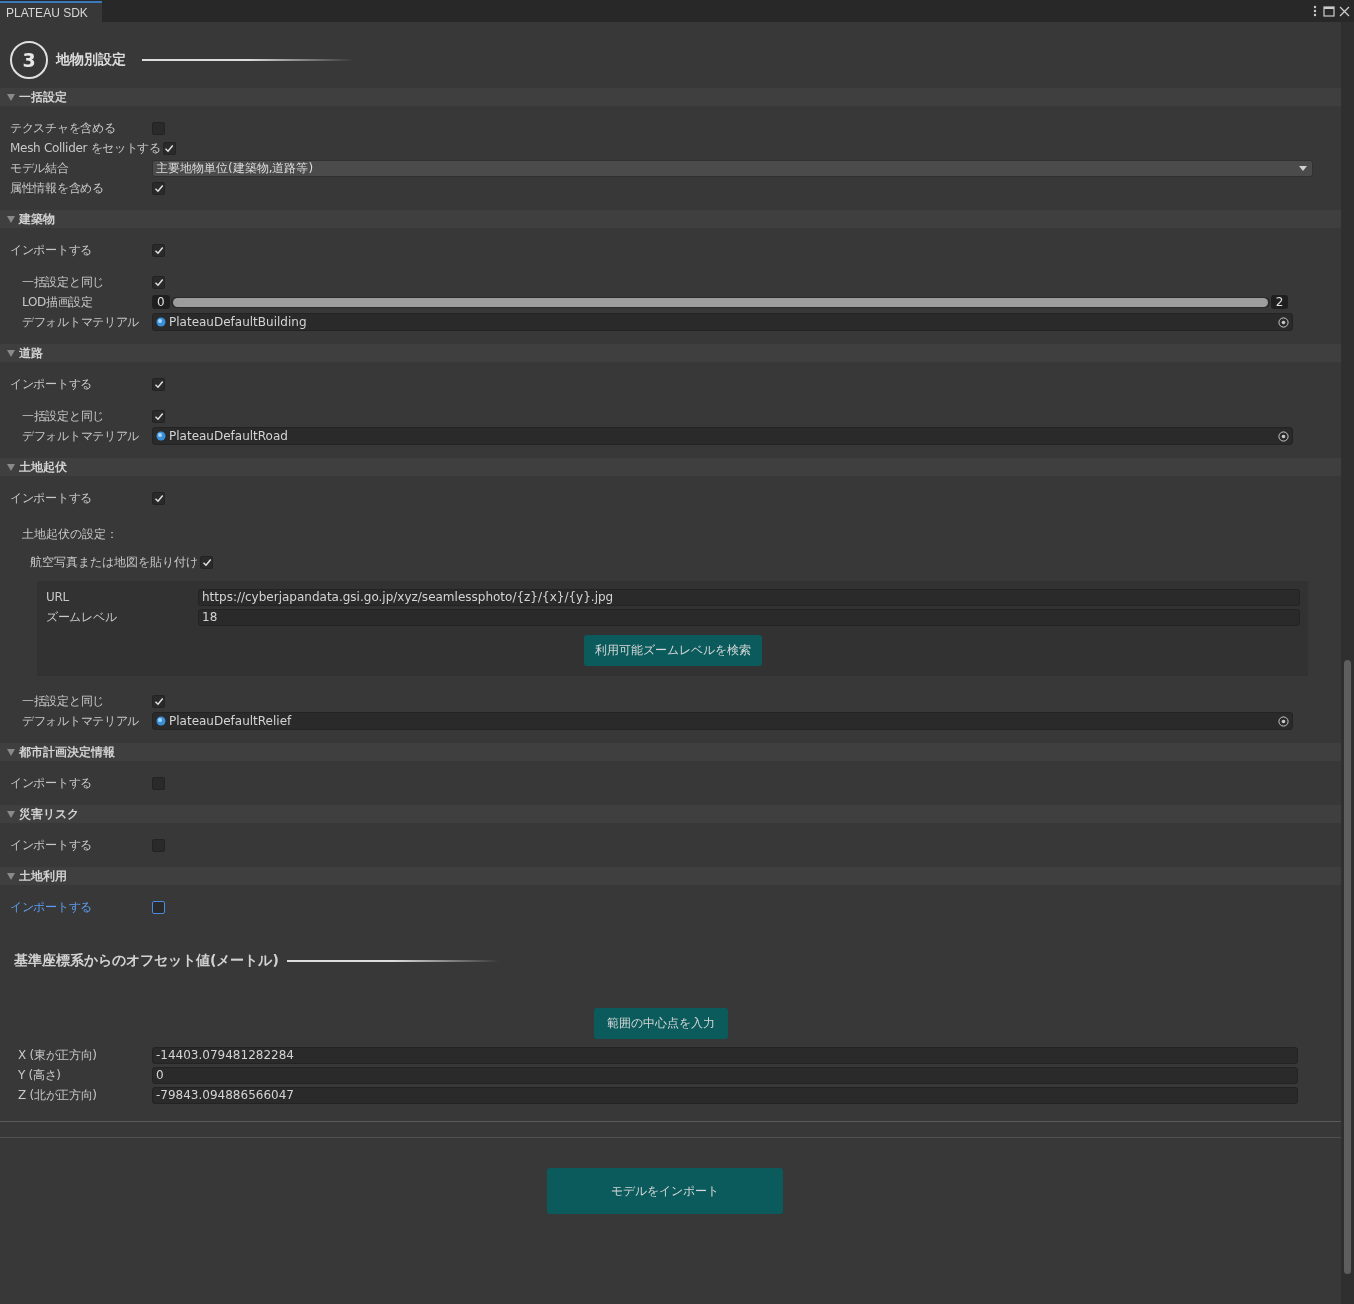 The image size is (1354, 1304). Describe the element at coordinates (732, 168) in the screenshot. I see `dropdown: 主要地物単位(建築物,道路等)` at that location.